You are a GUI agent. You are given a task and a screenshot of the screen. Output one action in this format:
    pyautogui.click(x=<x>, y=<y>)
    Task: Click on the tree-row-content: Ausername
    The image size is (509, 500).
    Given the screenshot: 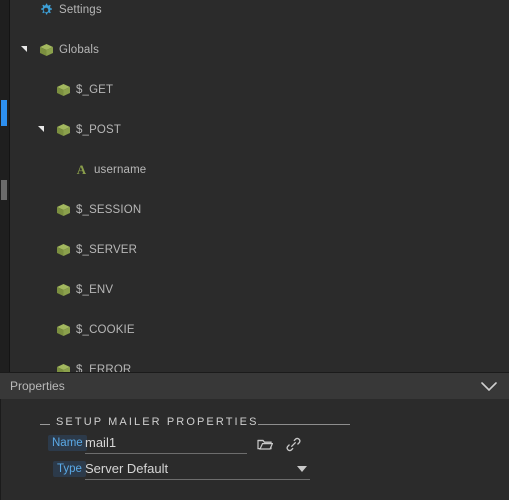 What is the action you would take?
    pyautogui.click(x=110, y=170)
    